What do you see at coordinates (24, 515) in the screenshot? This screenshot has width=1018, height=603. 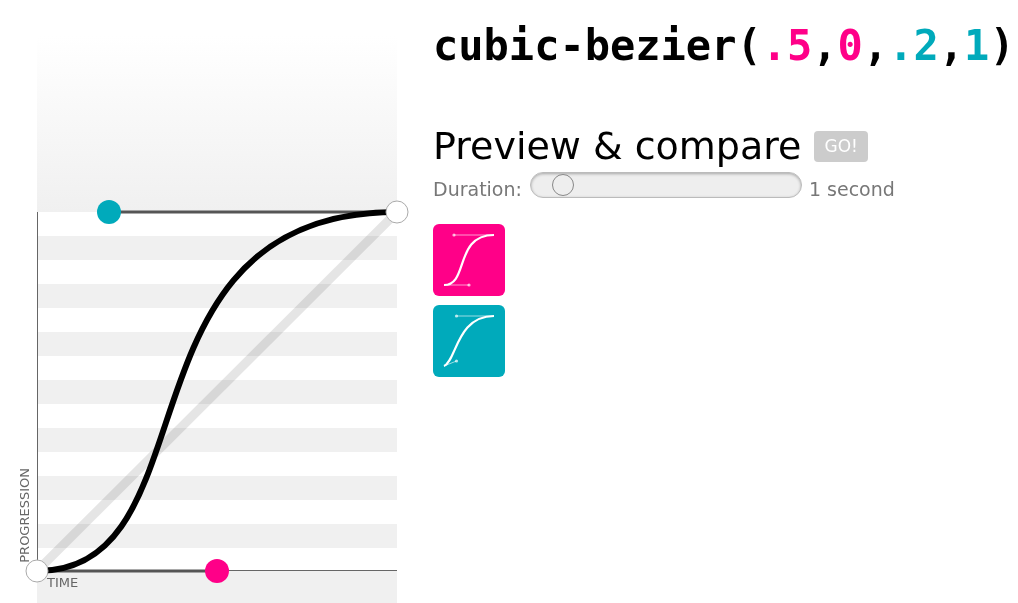 I see `y-axis-label: PROGRESSION` at bounding box center [24, 515].